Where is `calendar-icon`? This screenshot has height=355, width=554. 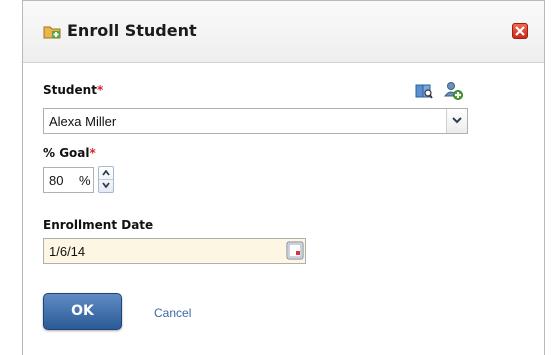
calendar-icon is located at coordinates (295, 250).